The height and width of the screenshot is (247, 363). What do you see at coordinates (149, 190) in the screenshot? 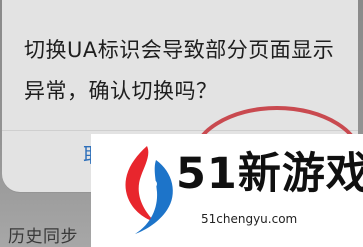
I see `flame-logo-icon` at bounding box center [149, 190].